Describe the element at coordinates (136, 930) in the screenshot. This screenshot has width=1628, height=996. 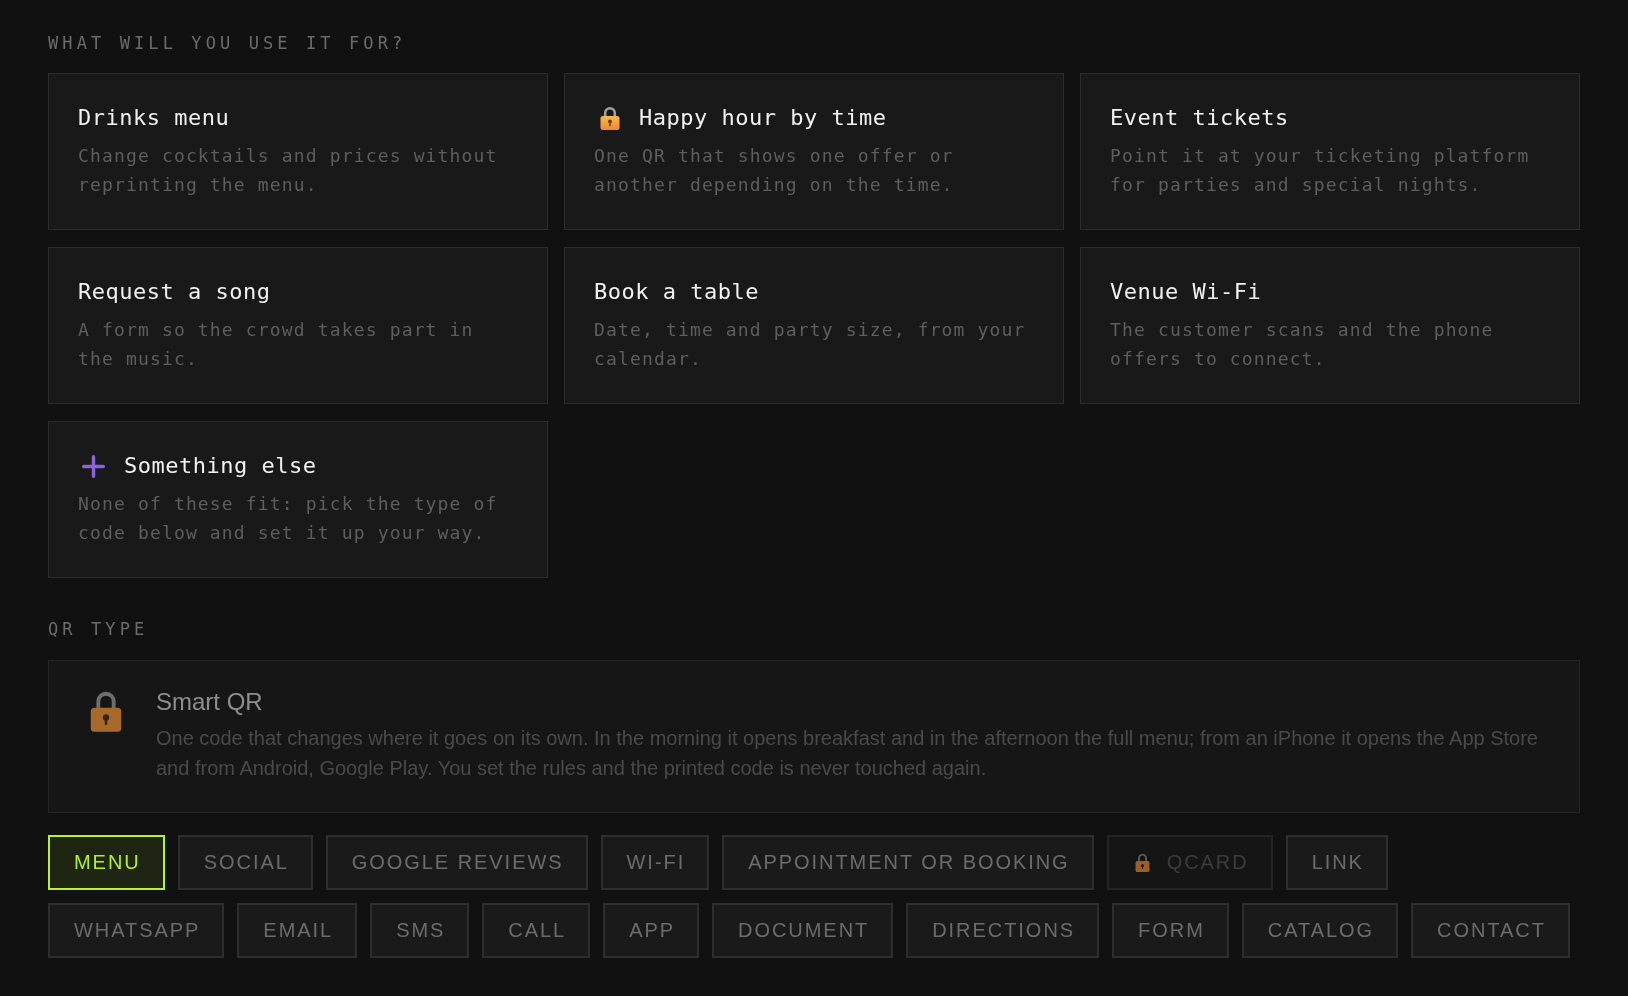
I see `qr-type-tab: WHATSAPP` at that location.